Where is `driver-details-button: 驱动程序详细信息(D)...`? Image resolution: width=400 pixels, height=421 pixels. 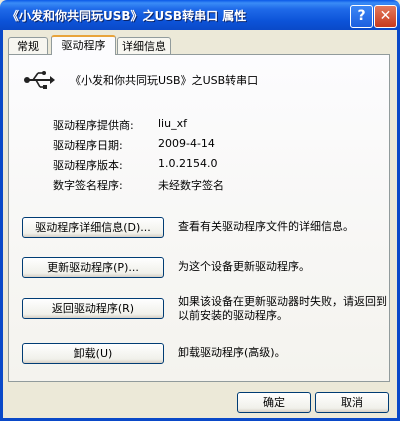
driver-details-button: 驱动程序详细信息(D)... is located at coordinates (93, 227).